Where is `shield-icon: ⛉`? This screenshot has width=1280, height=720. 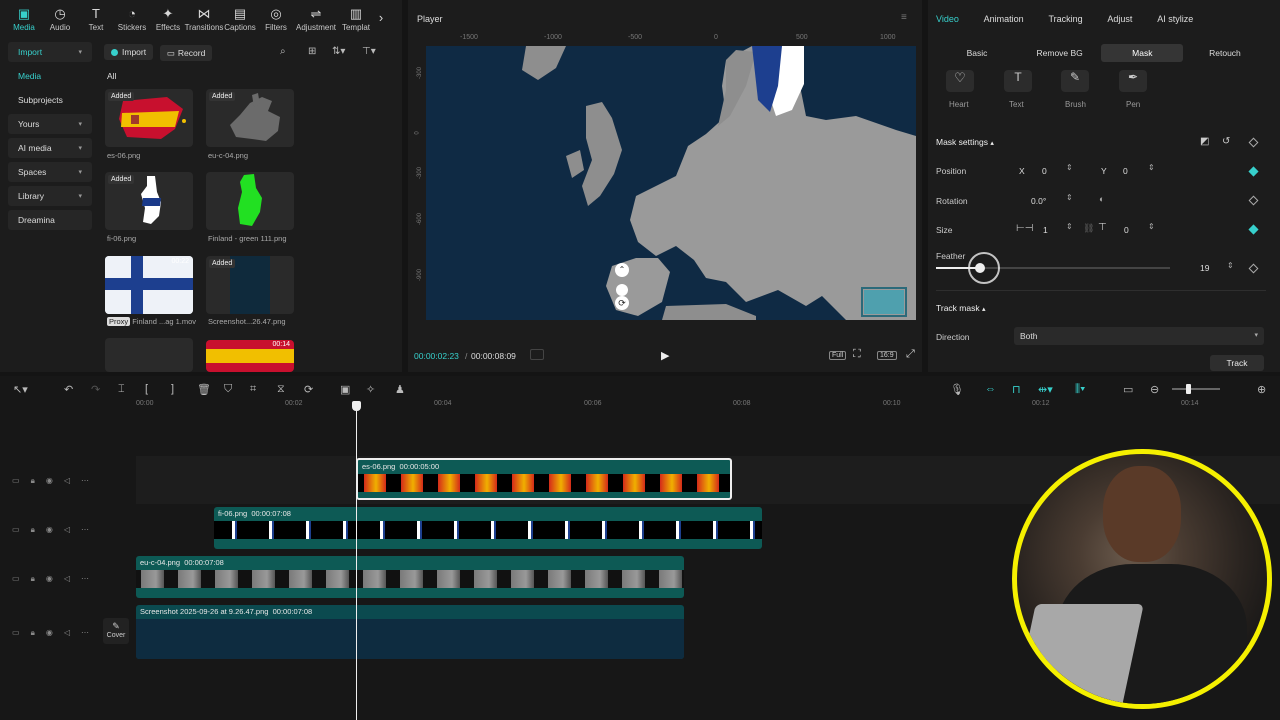 shield-icon: ⛉ is located at coordinates (228, 389).